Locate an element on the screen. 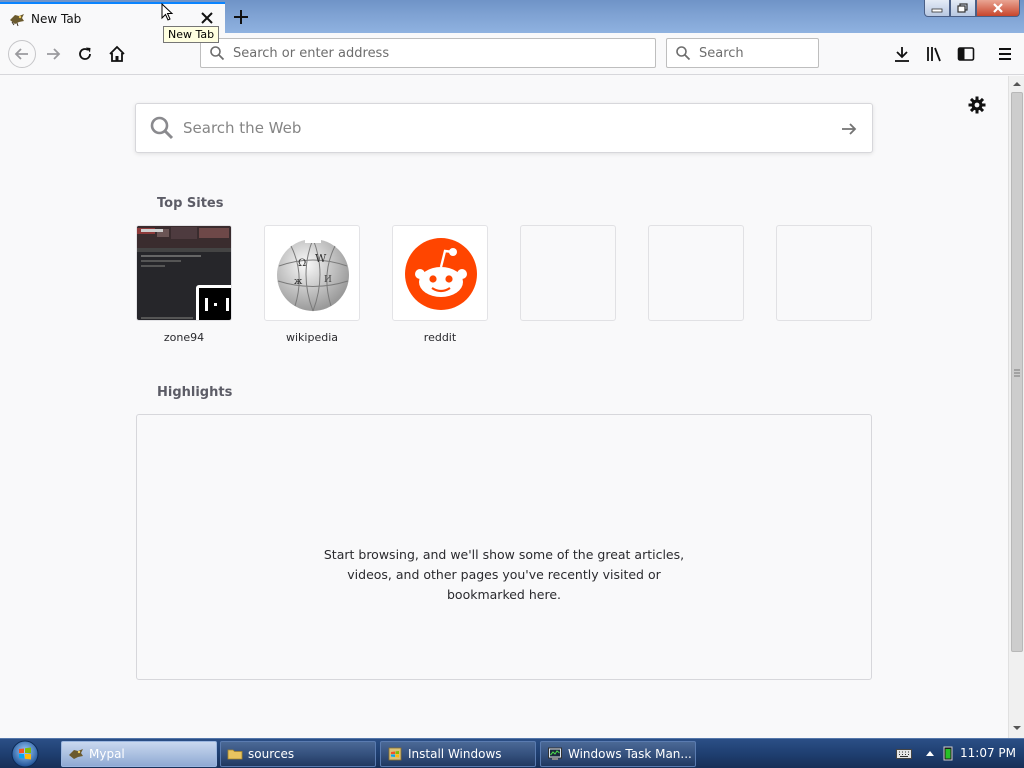  top-site-label: wikipedia is located at coordinates (311, 337).